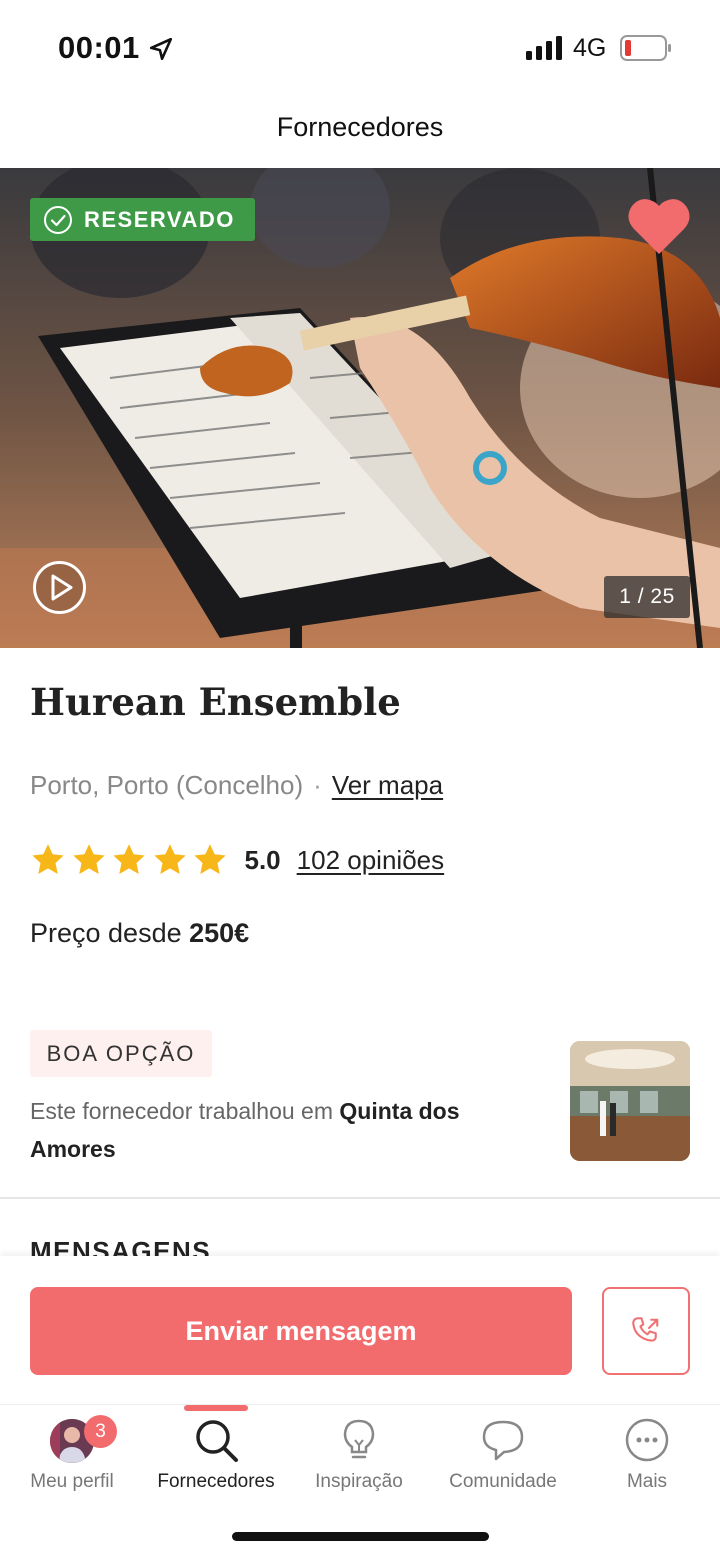 The image size is (720, 1557). Describe the element at coordinates (237, 860) in the screenshot. I see `rating-row: 5.0 102 opiniões` at that location.